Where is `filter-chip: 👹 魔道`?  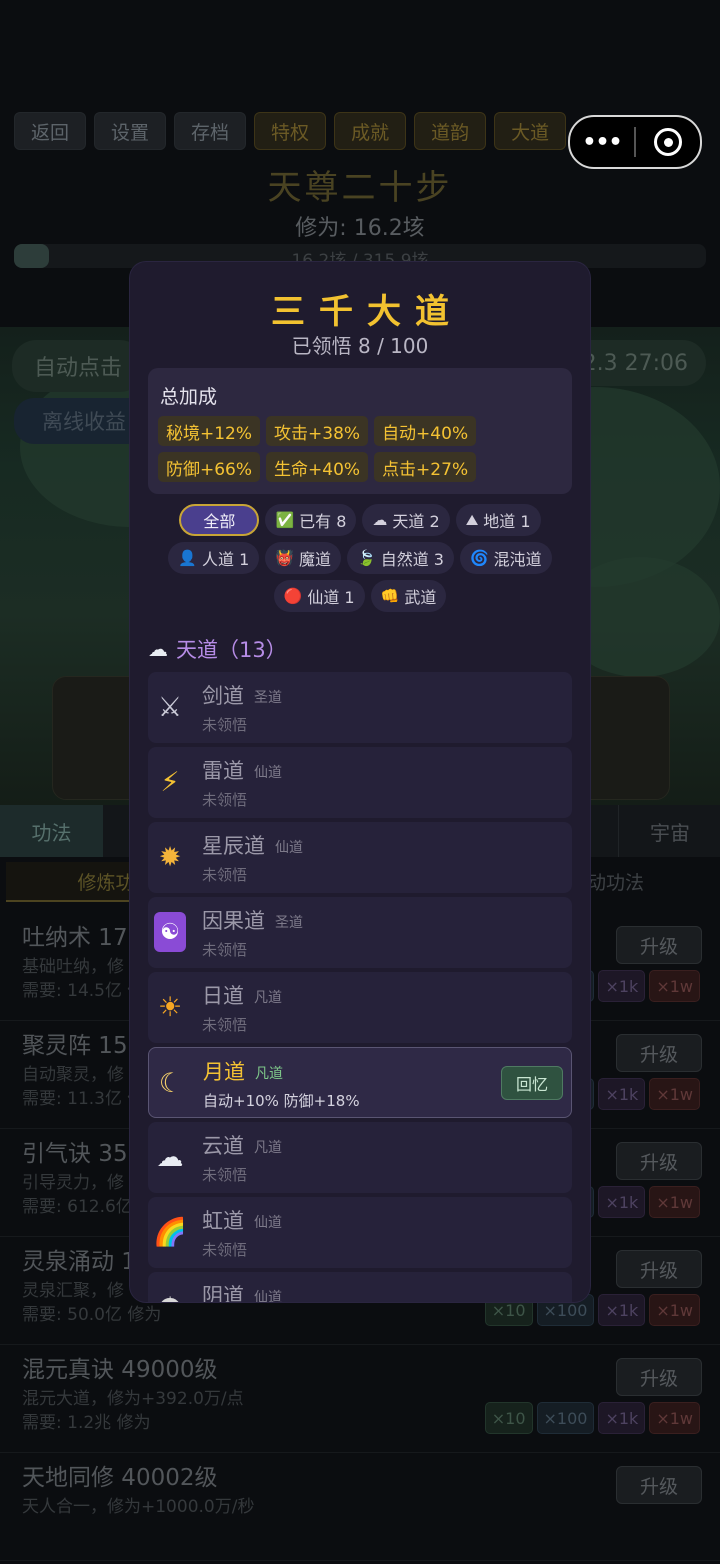 filter-chip: 👹 魔道 is located at coordinates (303, 558).